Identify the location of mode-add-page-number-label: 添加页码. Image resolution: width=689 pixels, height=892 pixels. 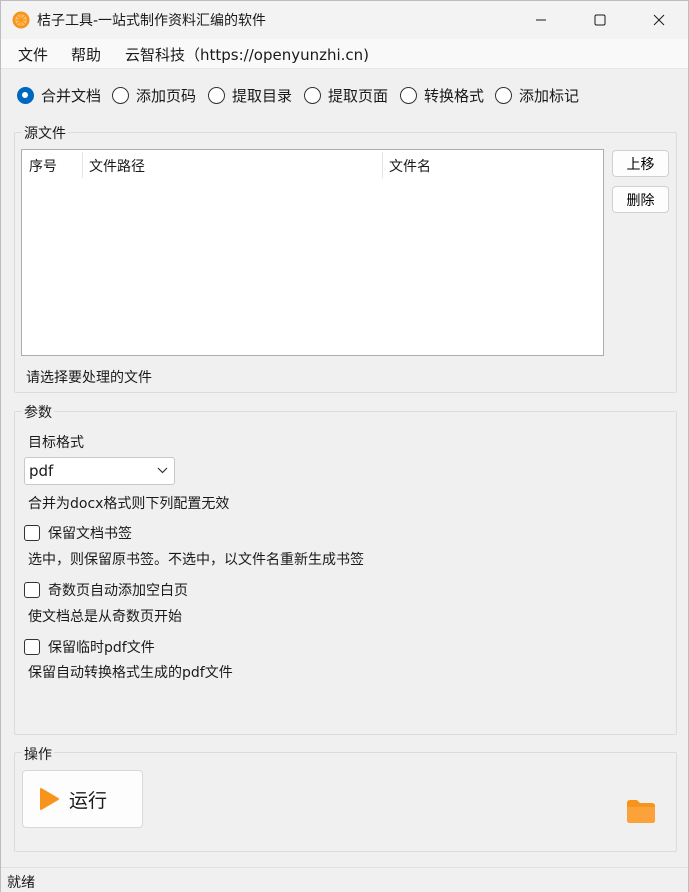
(166, 96).